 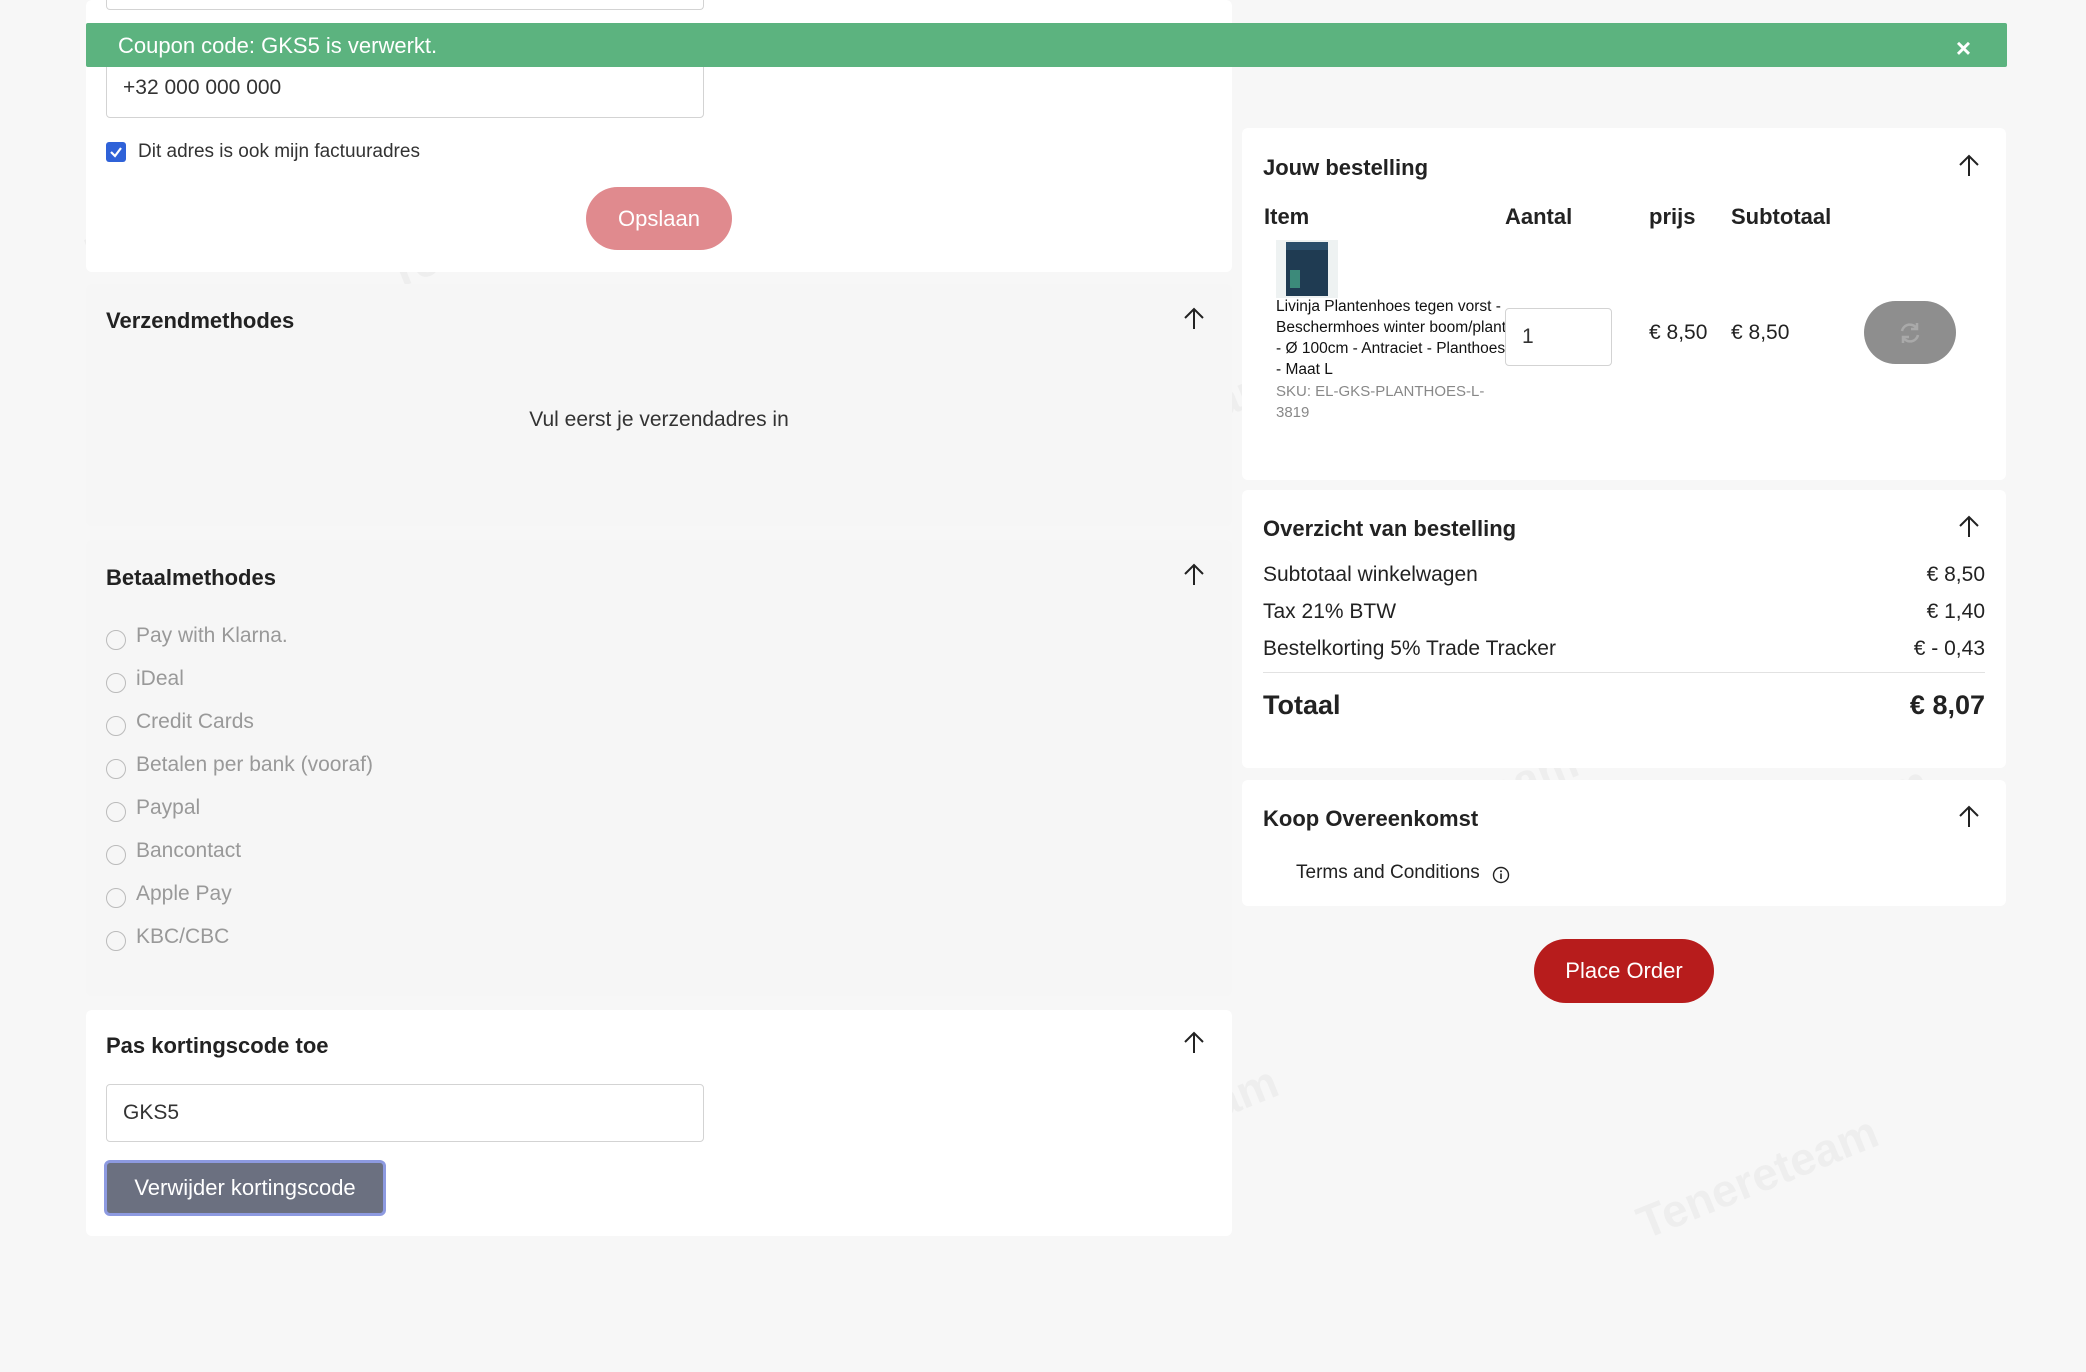 I want to click on coupon-input: GKS5, so click(x=405, y=1113).